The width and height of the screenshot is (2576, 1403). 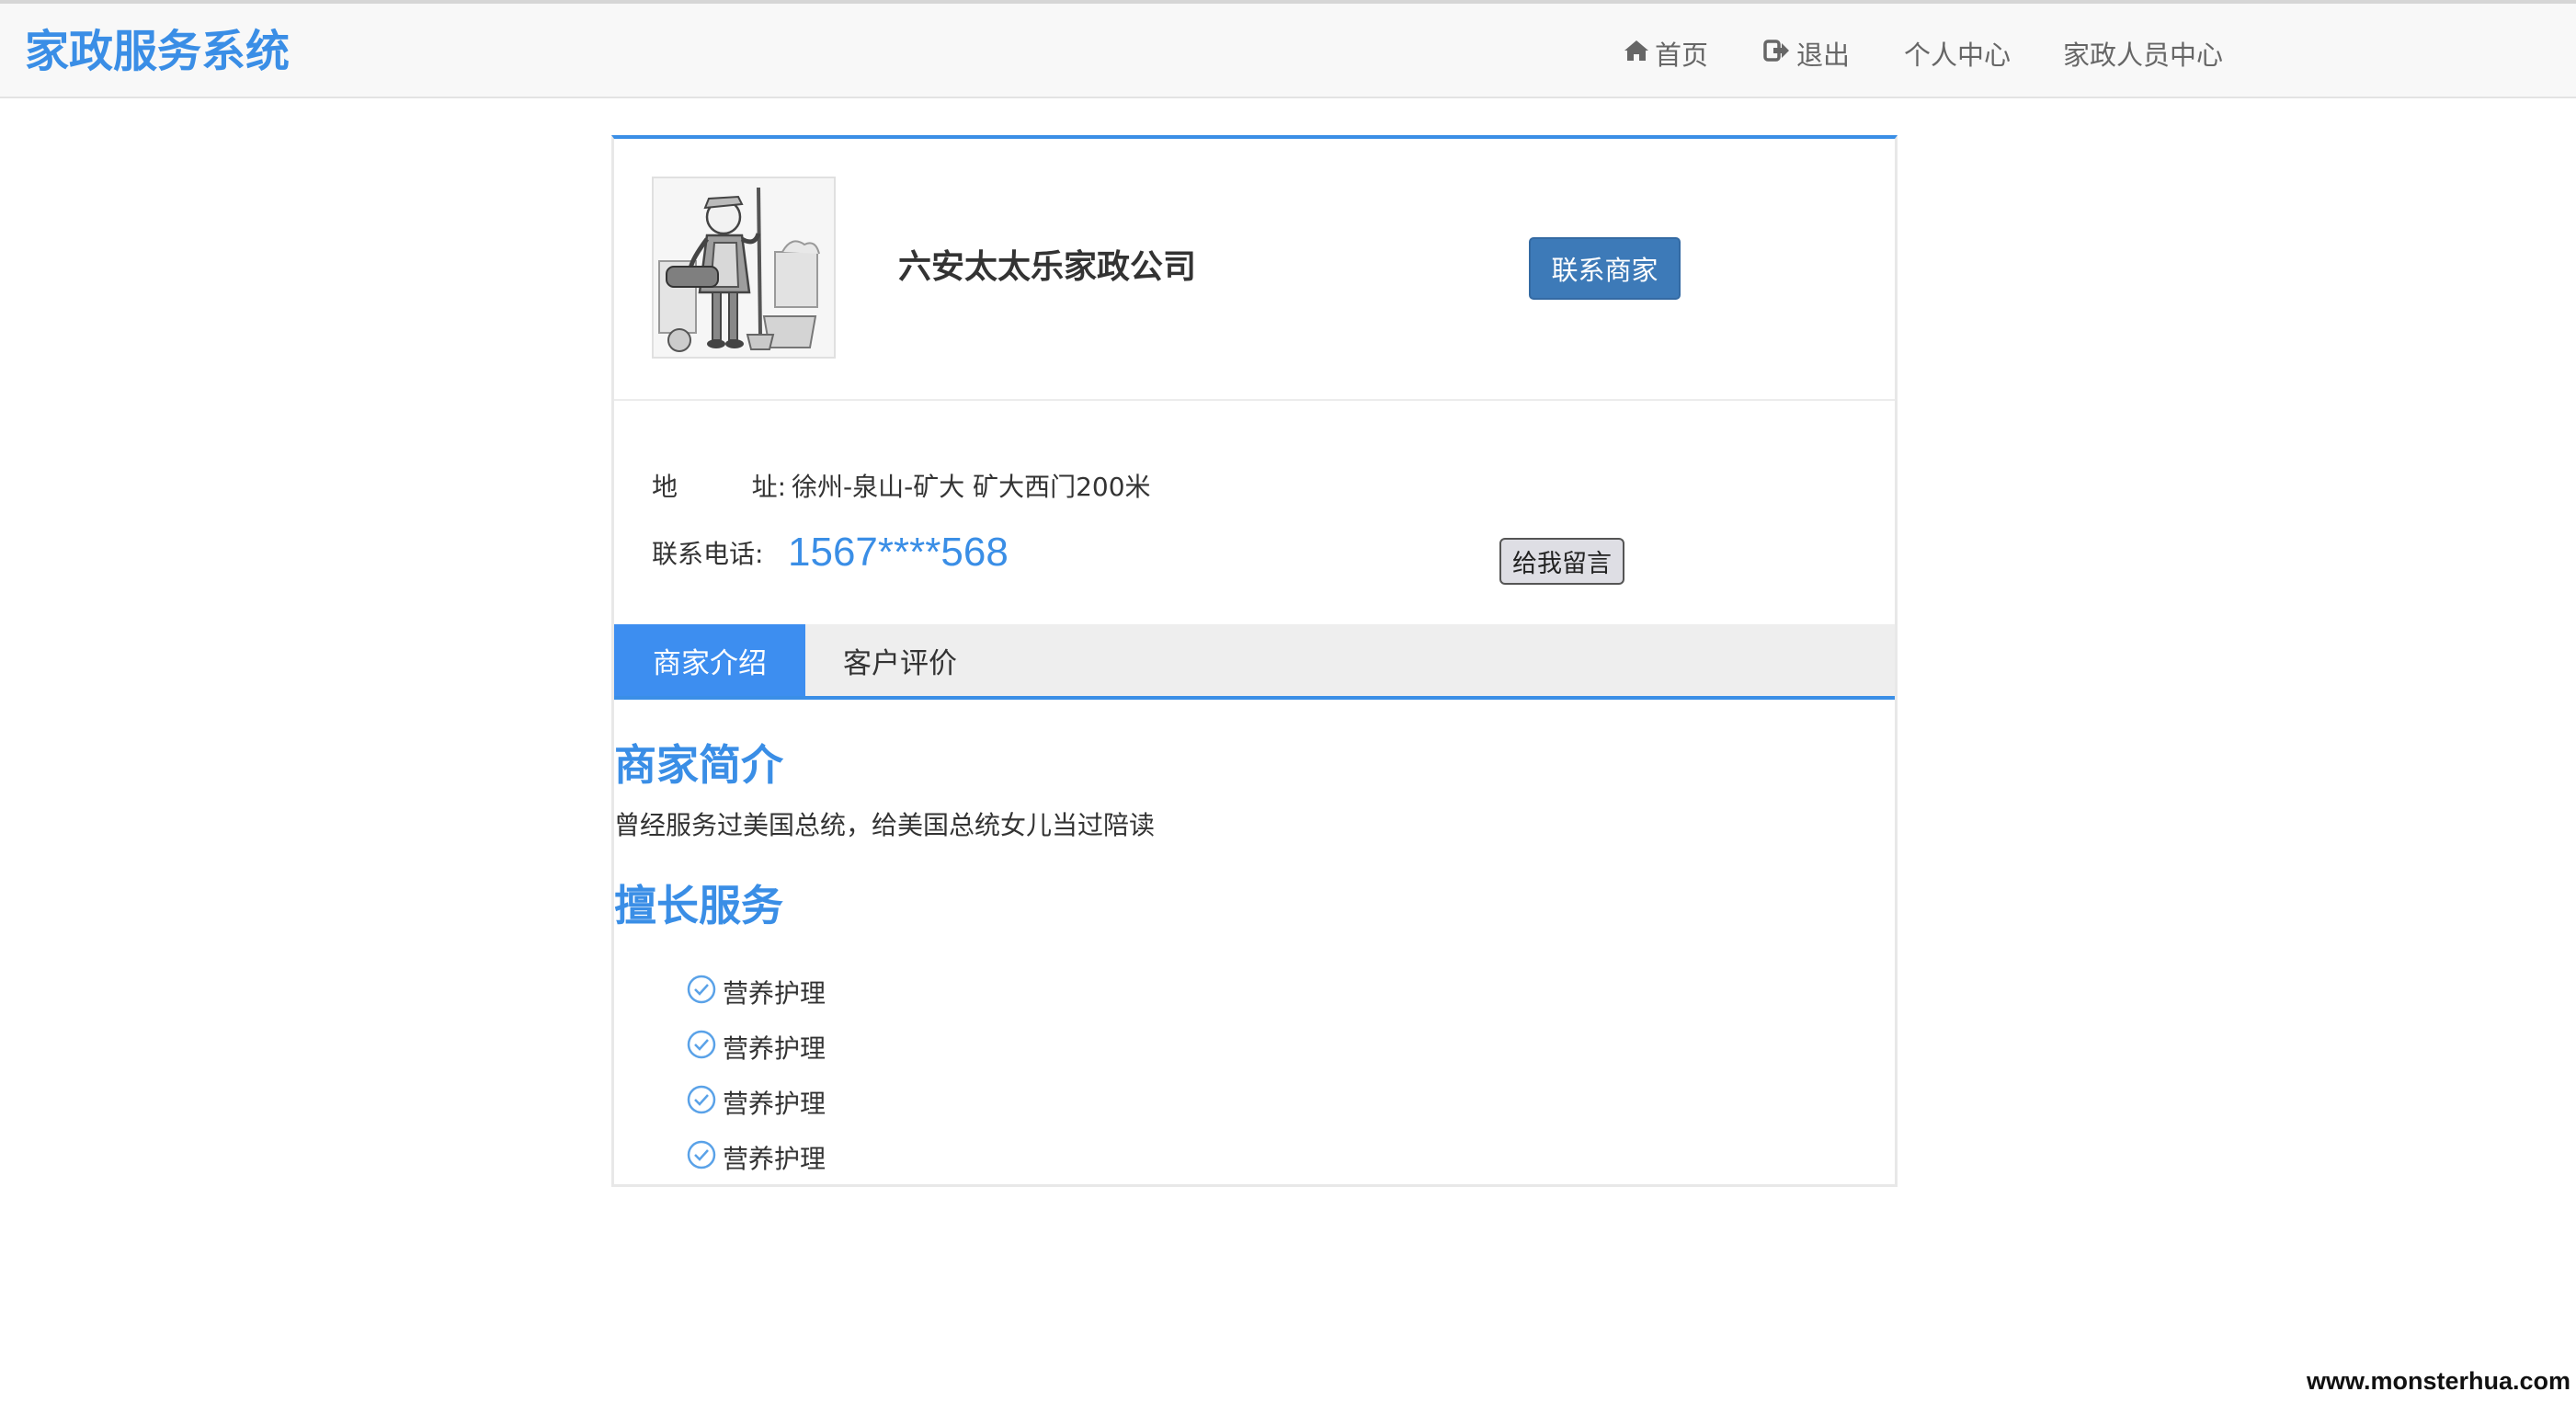 I want to click on phone-number: 1567****568, so click(x=898, y=552).